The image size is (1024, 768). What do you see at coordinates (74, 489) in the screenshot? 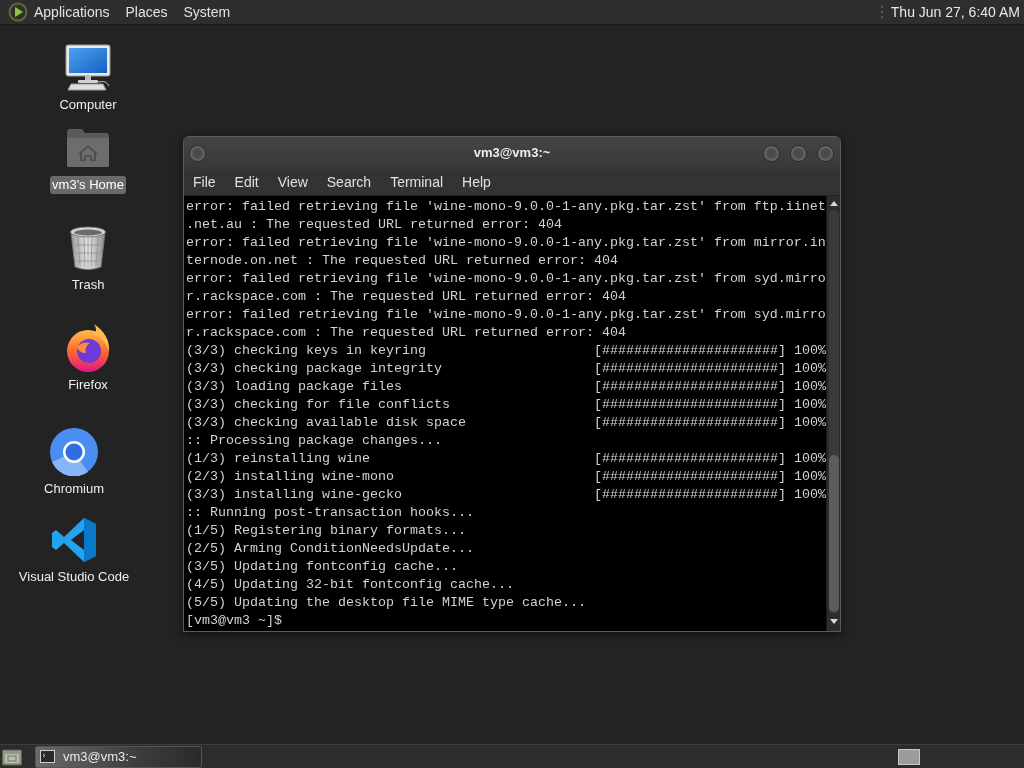
I see `desktop-icon-label: Chromium` at bounding box center [74, 489].